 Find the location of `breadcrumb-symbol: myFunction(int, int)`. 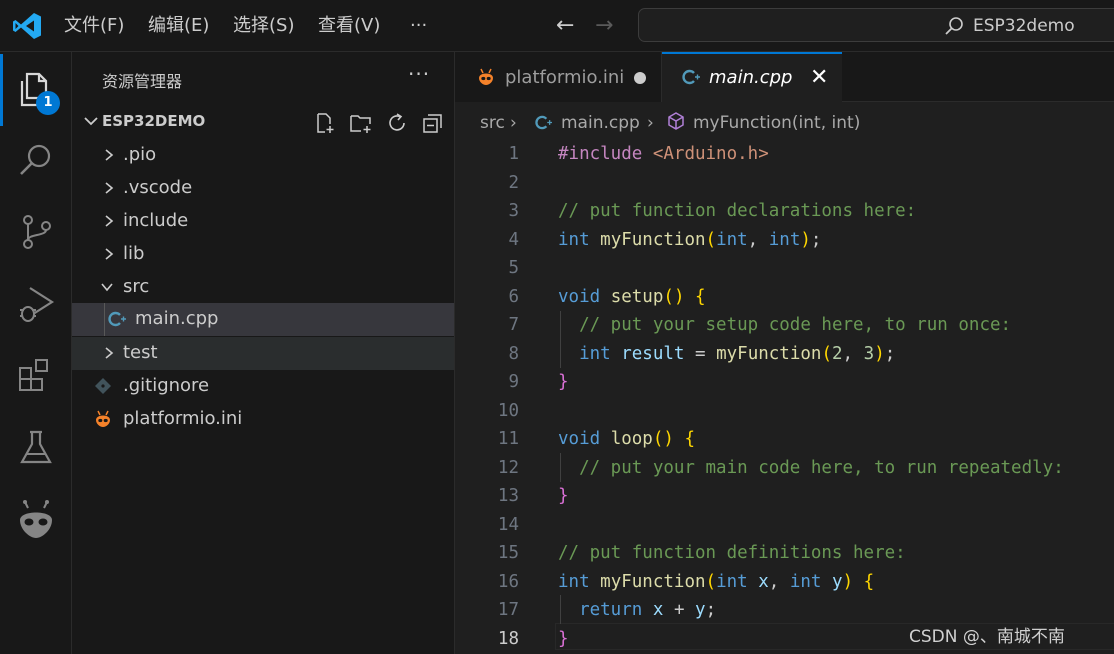

breadcrumb-symbol: myFunction(int, int) is located at coordinates (776, 123).